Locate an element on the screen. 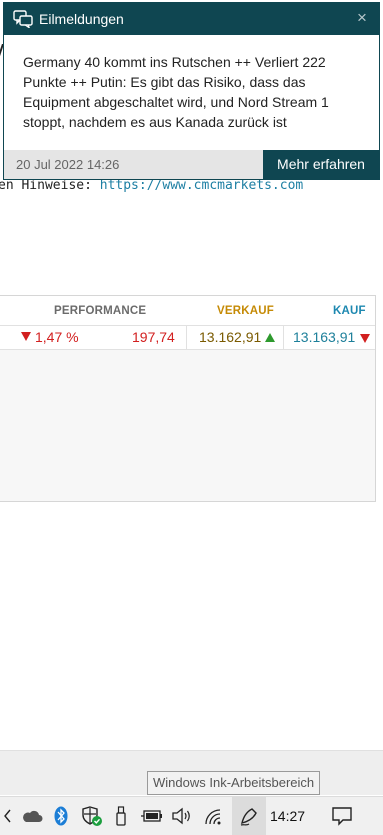  notification-footer: 20 Jul 2022 14:26 Mehr erfahren is located at coordinates (191, 164).